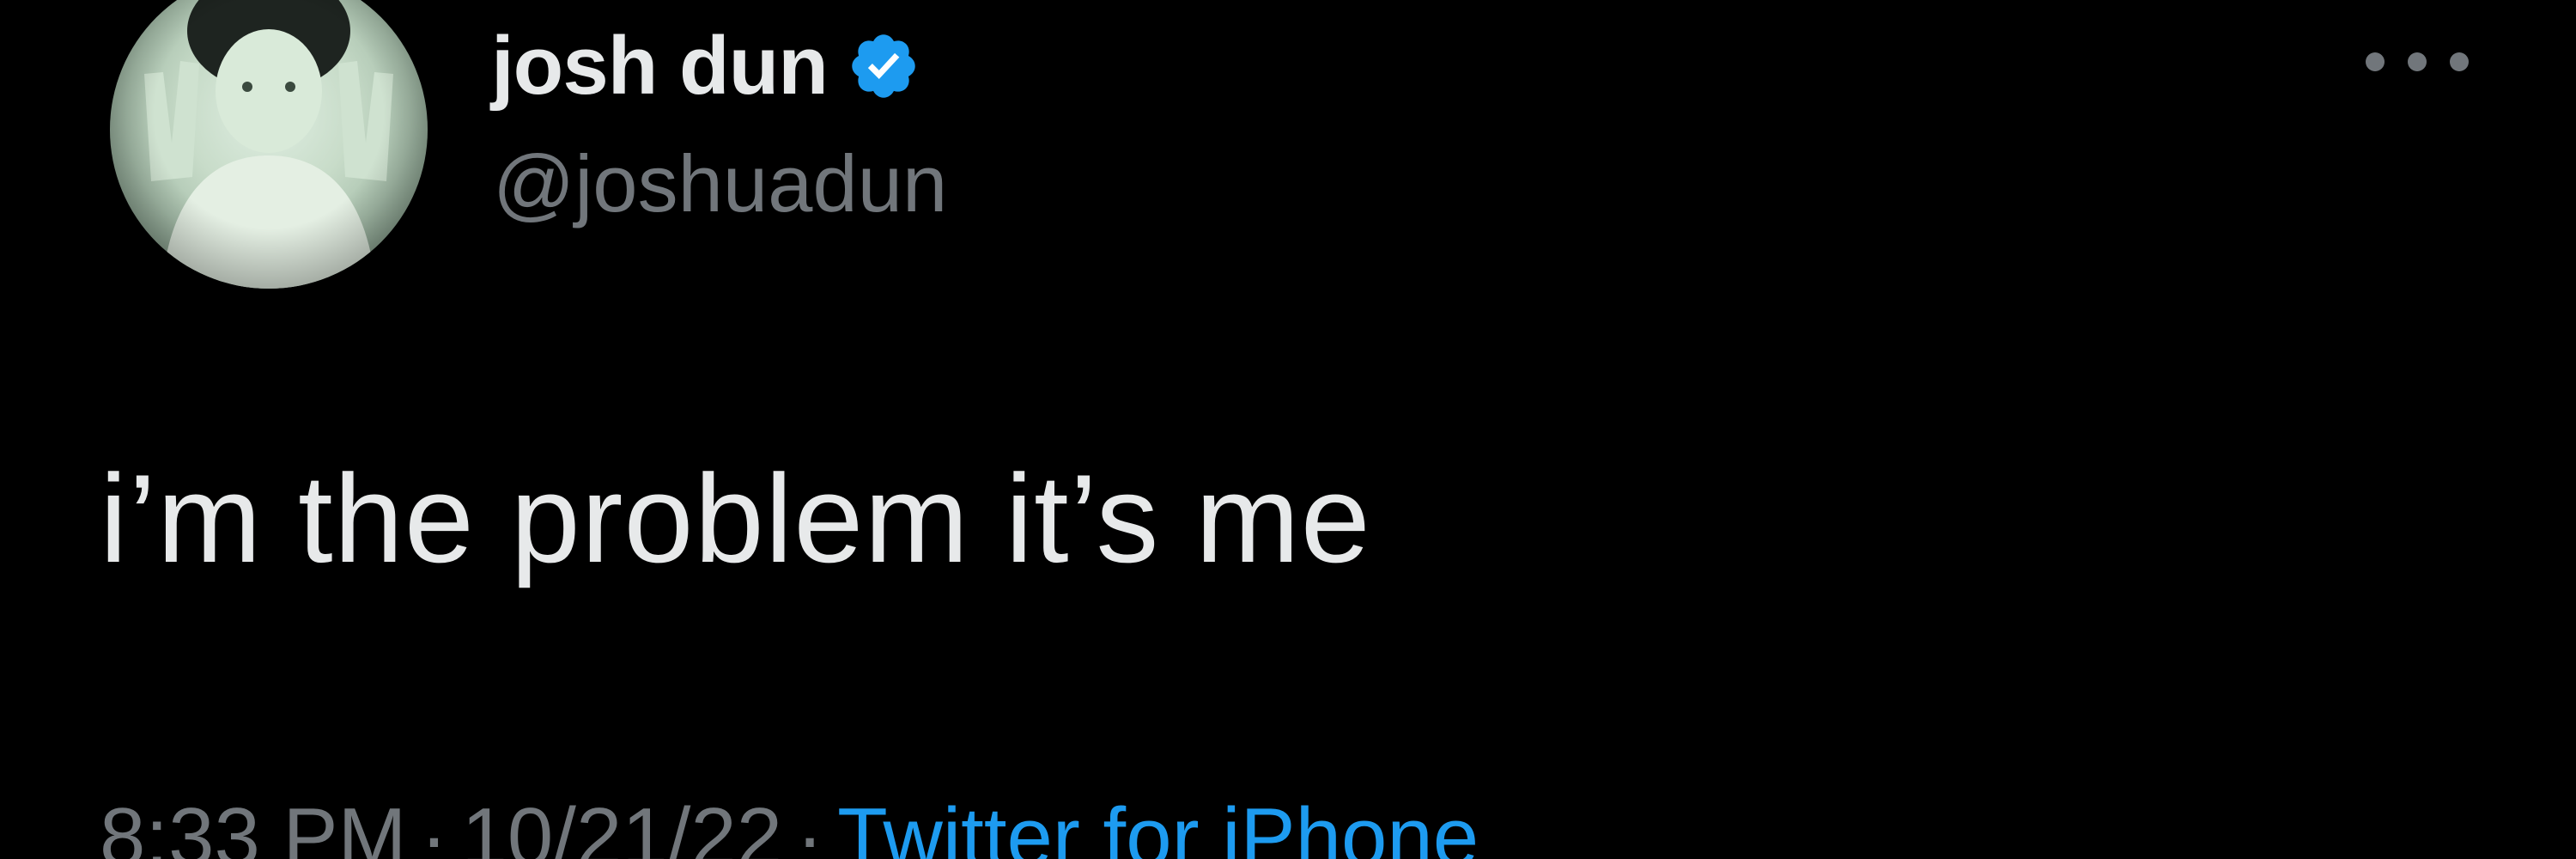 This screenshot has width=2576, height=859. Describe the element at coordinates (1158, 825) in the screenshot. I see `tweet-source-link: Twitter for iPhone` at that location.